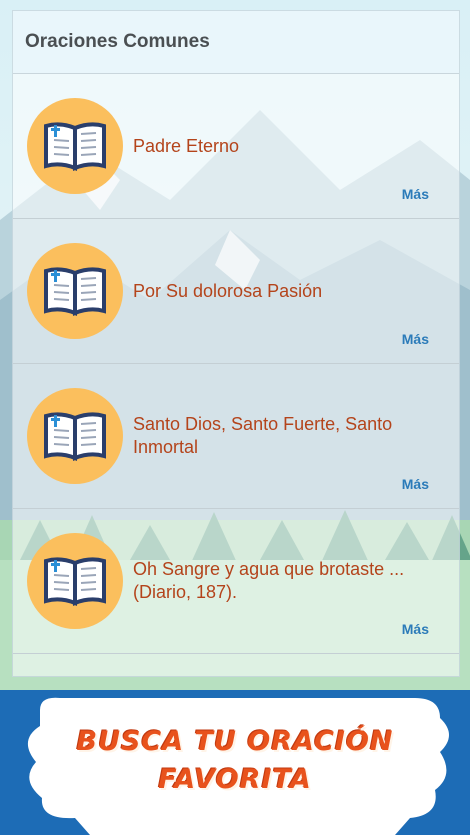 The width and height of the screenshot is (470, 835). I want to click on cloud-shape, so click(238, 766).